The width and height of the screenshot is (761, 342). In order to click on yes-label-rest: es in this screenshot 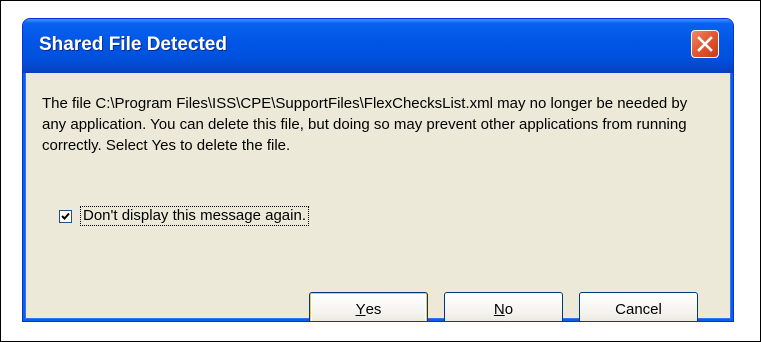, I will do `click(373, 309)`.